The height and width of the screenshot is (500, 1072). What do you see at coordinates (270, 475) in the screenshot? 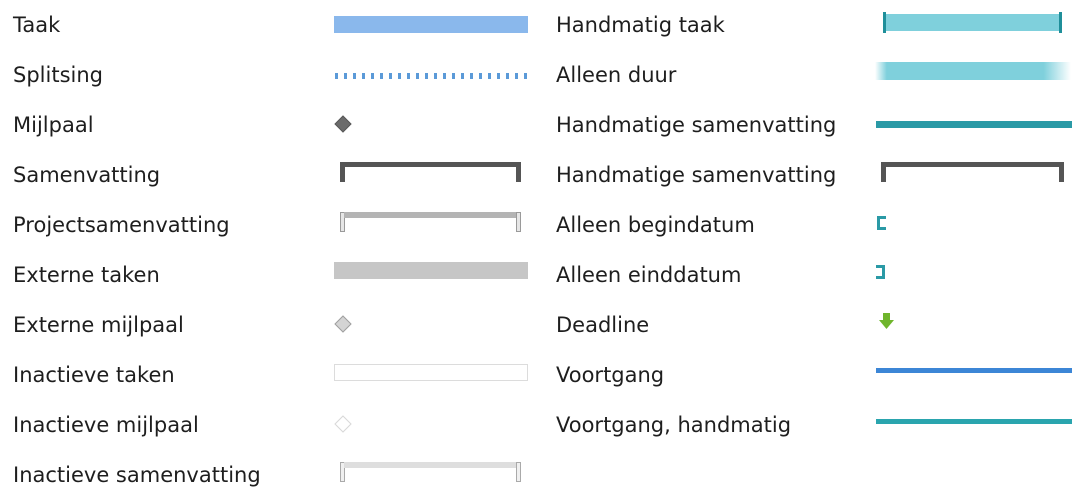
I see `legend-row-inactive-summary: Inactieve samenvatting` at bounding box center [270, 475].